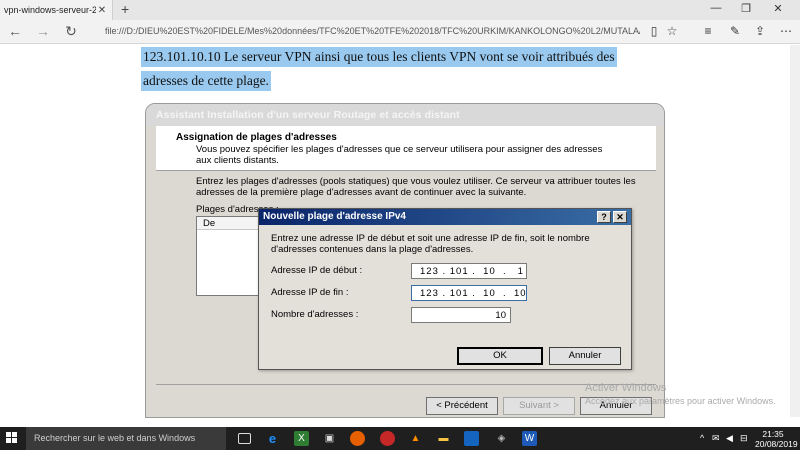  I want to click on highlighted-text-line-2: adresses de cette plage., so click(206, 81).